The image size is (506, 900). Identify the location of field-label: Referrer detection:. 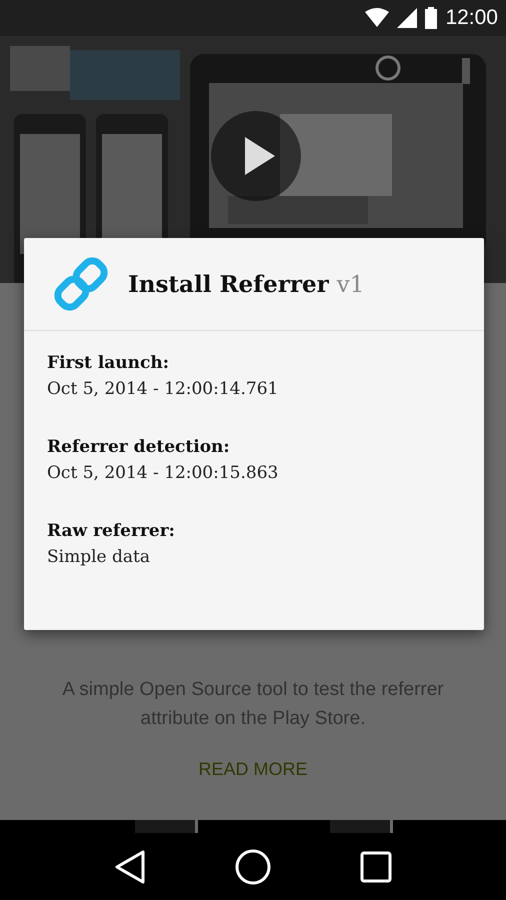
(139, 447).